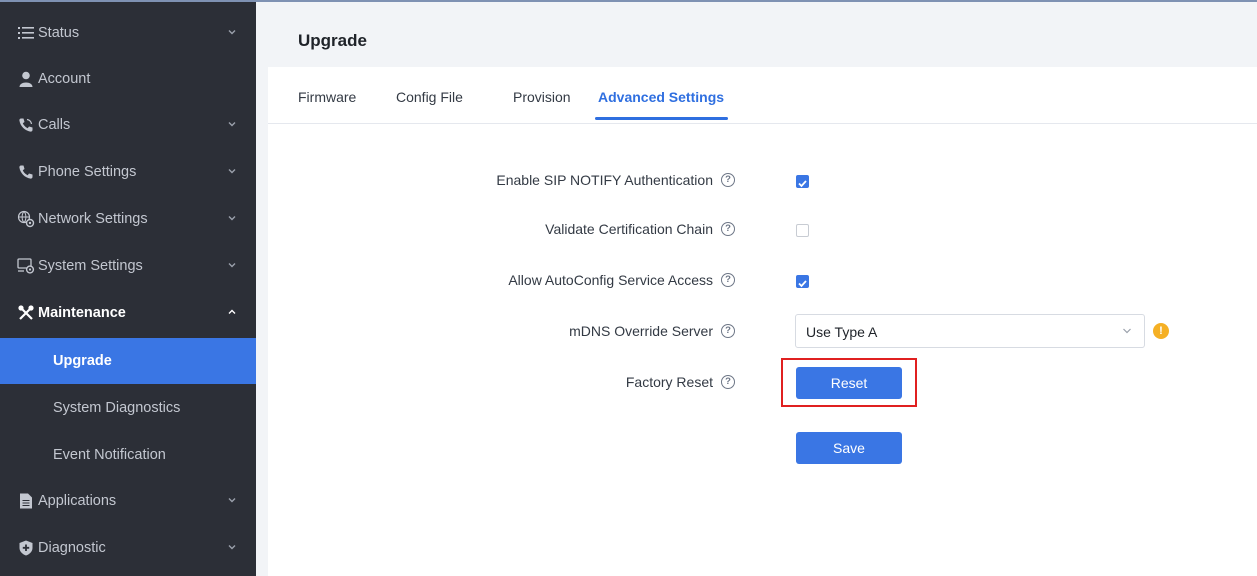  Describe the element at coordinates (90, 266) in the screenshot. I see `sidebar-item-label: System Settings` at that location.